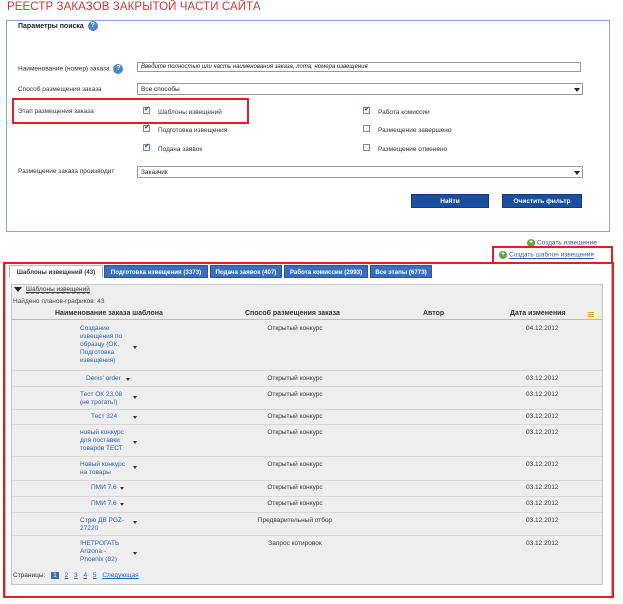 The width and height of the screenshot is (623, 604). I want to click on table-row-date-9: 03.12.2012, so click(542, 543).